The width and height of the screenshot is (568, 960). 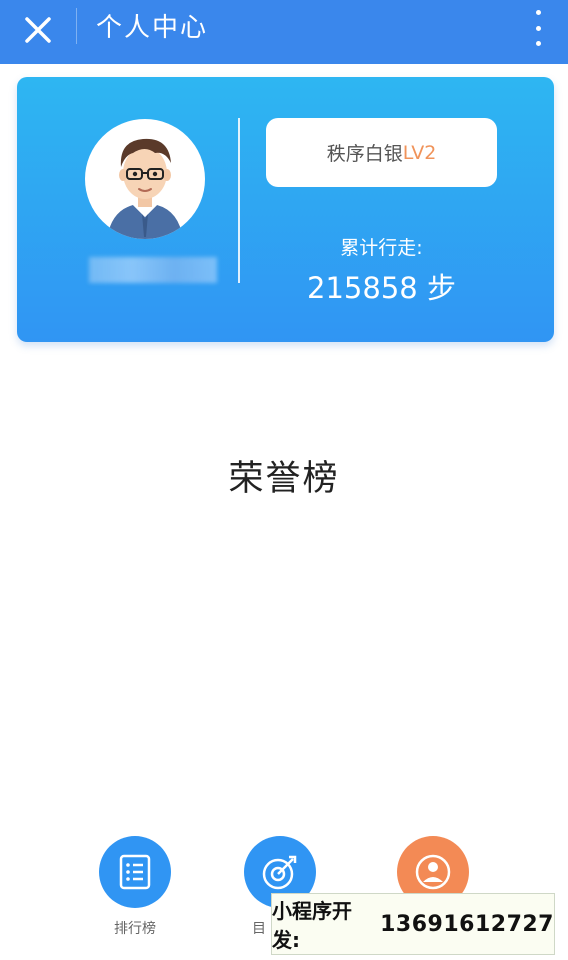 I want to click on avatar, so click(x=145, y=179).